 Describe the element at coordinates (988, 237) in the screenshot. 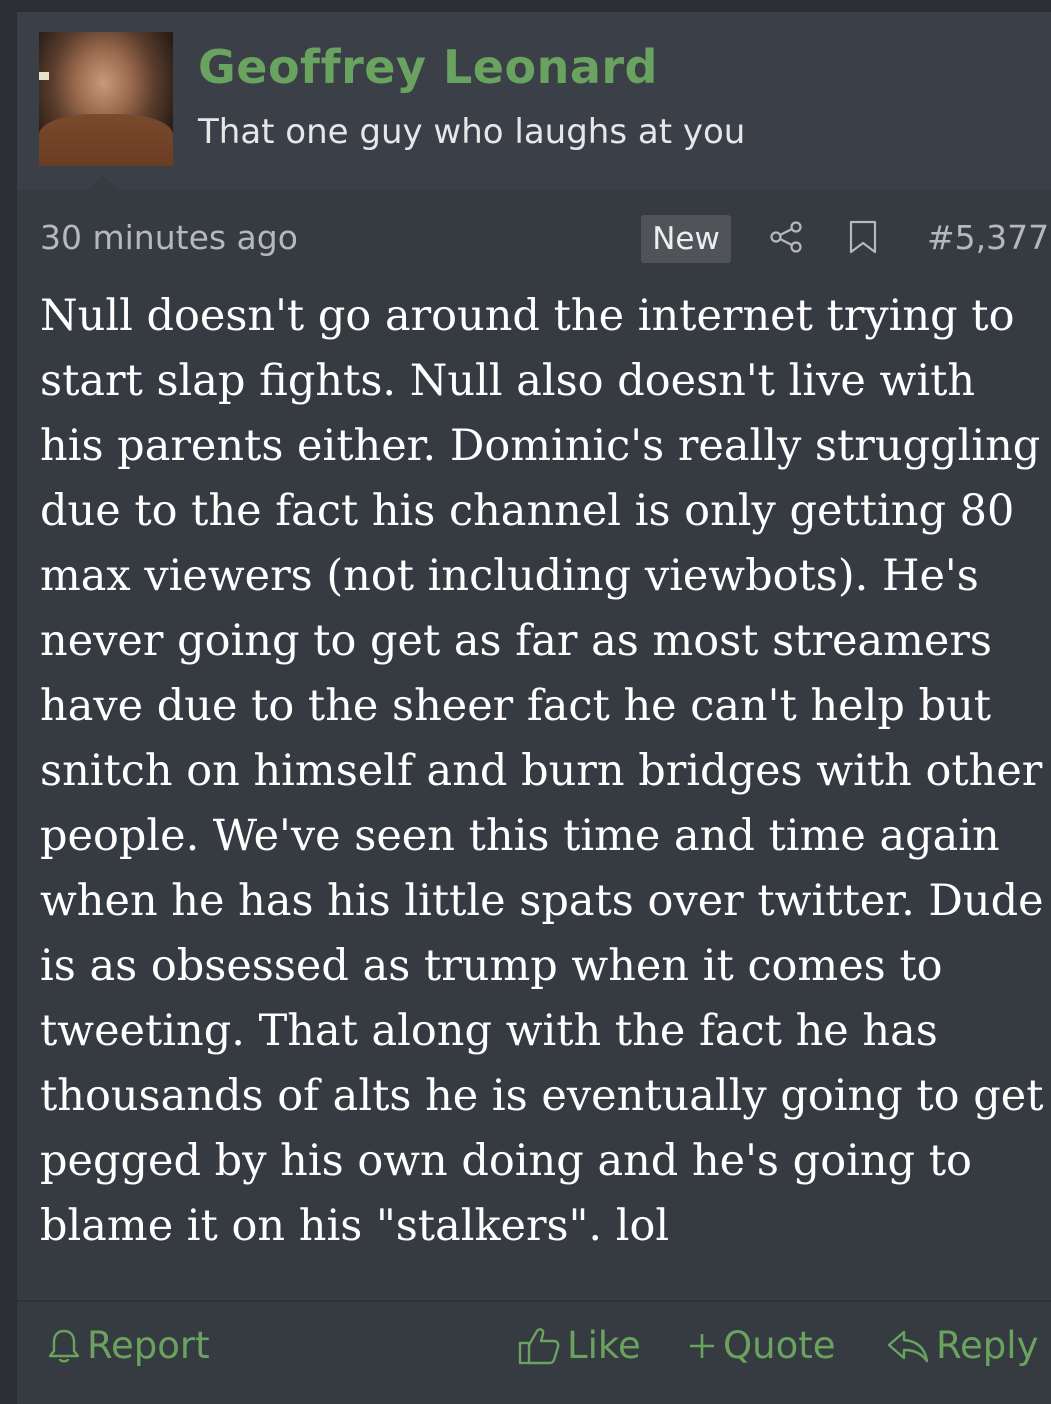

I see `post-number: #5,377` at that location.